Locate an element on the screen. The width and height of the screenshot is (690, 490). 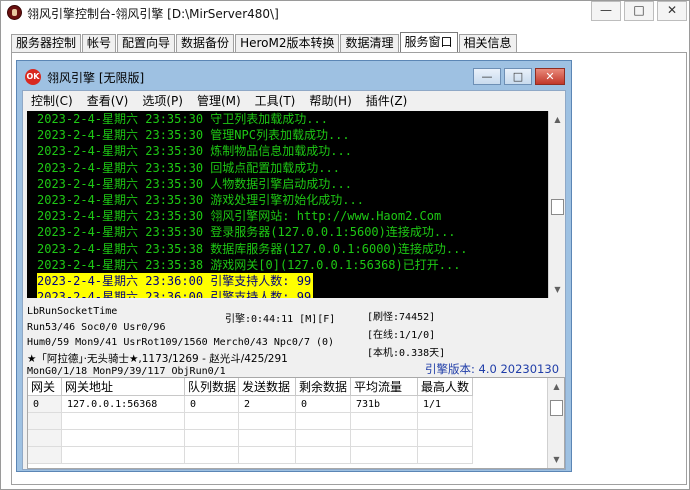
monster-stats: MonG0/1/18 MonP9/39/117 ObjRun0/1 is located at coordinates (126, 371).